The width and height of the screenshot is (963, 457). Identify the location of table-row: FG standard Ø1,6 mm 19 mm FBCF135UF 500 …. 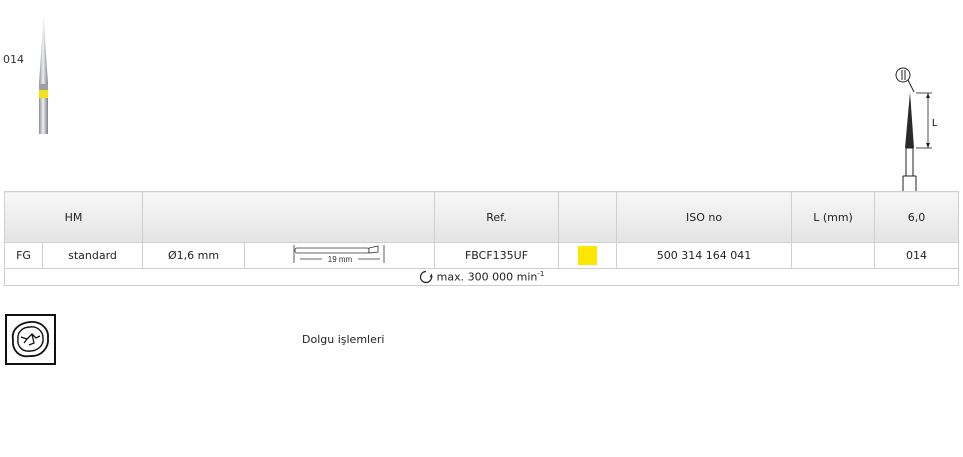
(482, 255).